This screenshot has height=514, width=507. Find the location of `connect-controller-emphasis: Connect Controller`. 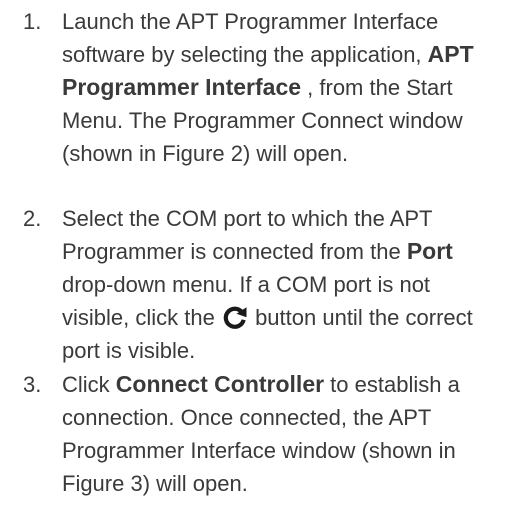

connect-controller-emphasis: Connect Controller is located at coordinates (220, 384).